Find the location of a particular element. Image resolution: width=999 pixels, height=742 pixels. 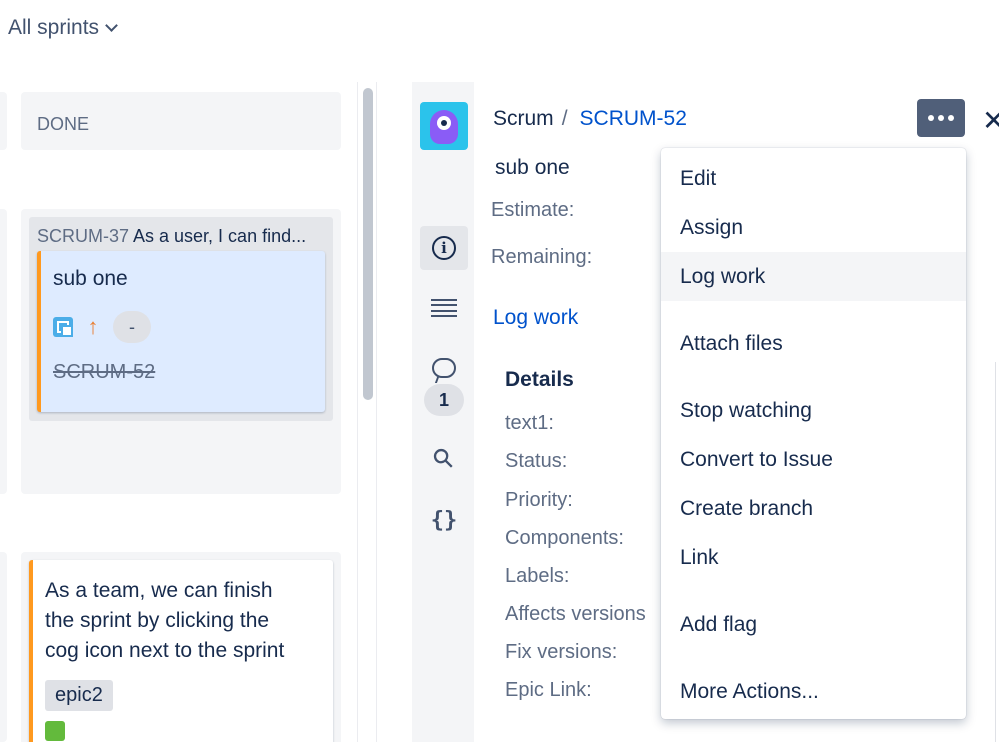

description-tab is located at coordinates (444, 308).